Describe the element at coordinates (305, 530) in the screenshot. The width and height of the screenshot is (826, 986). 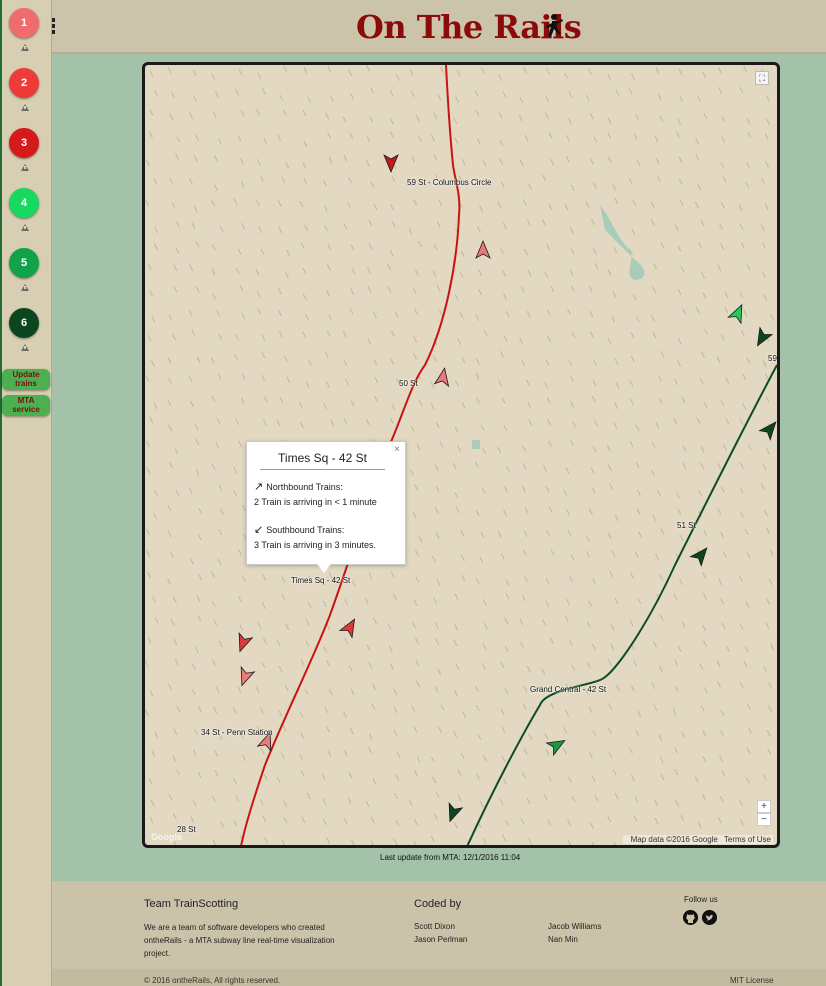
I see `southbound-heading-text: Southbound Trains:` at that location.